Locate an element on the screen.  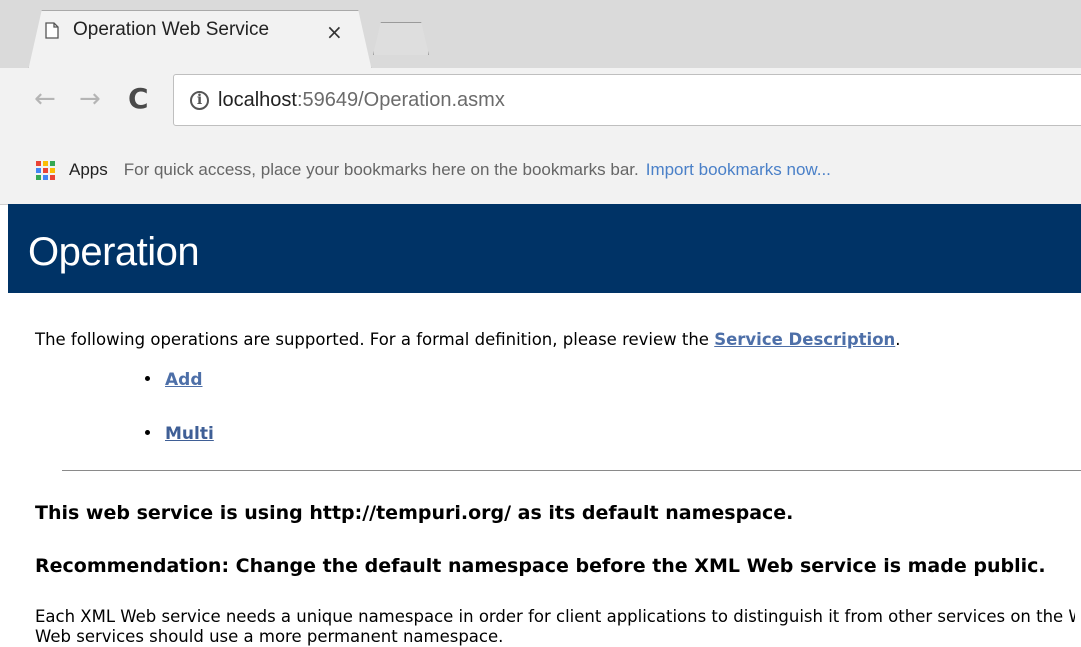
forward-arrow-icon: → is located at coordinates (90, 99).